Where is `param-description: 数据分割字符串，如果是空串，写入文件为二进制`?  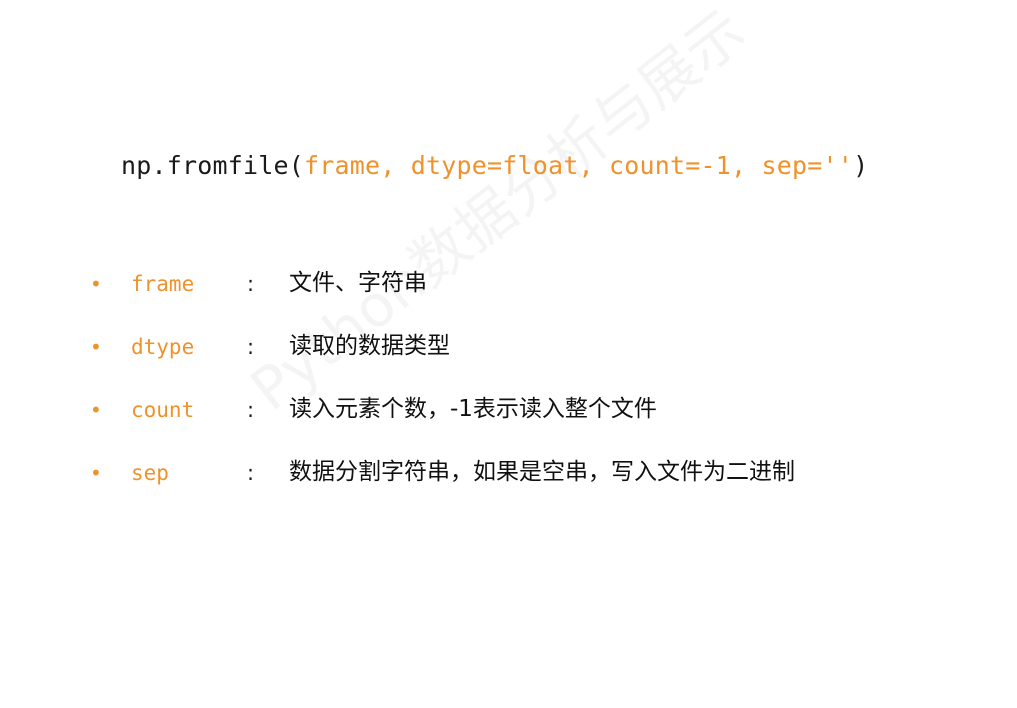
param-description: 数据分割字符串，如果是空串，写入文件为二进制 is located at coordinates (542, 472).